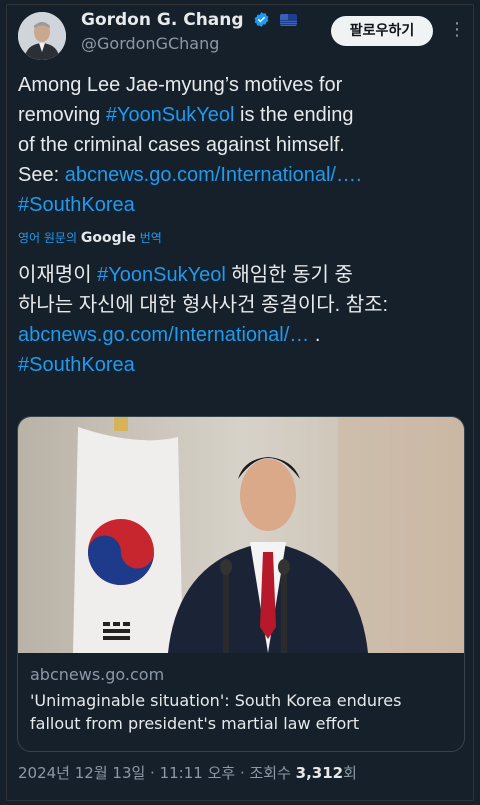 The height and width of the screenshot is (805, 480). Describe the element at coordinates (180, 85) in the screenshot. I see `tweet-line-1: Among Lee Jae-myung’s motives for` at that location.